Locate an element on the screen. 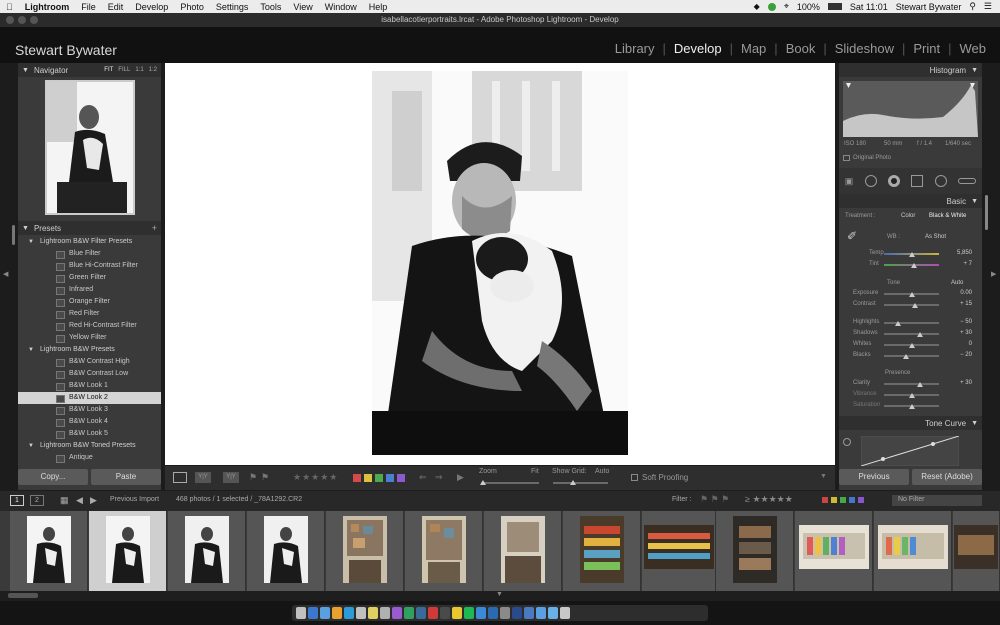  histogram-graph is located at coordinates (910, 109).